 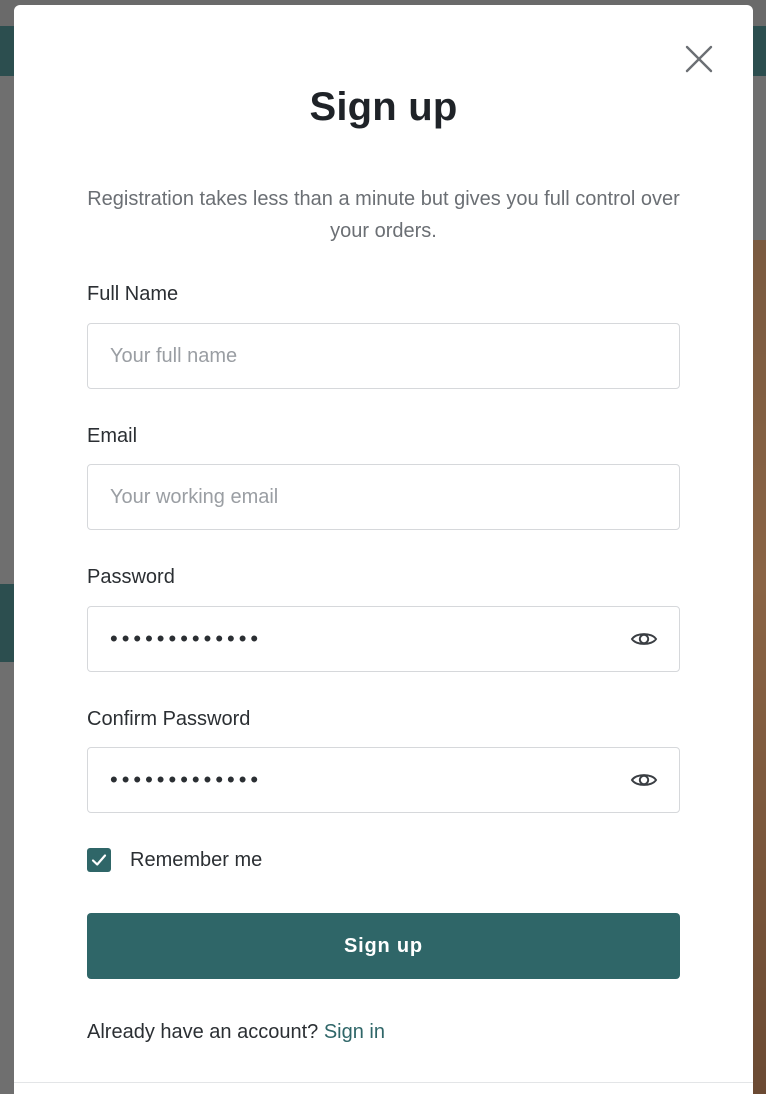 I want to click on password-label: Password, so click(x=131, y=577).